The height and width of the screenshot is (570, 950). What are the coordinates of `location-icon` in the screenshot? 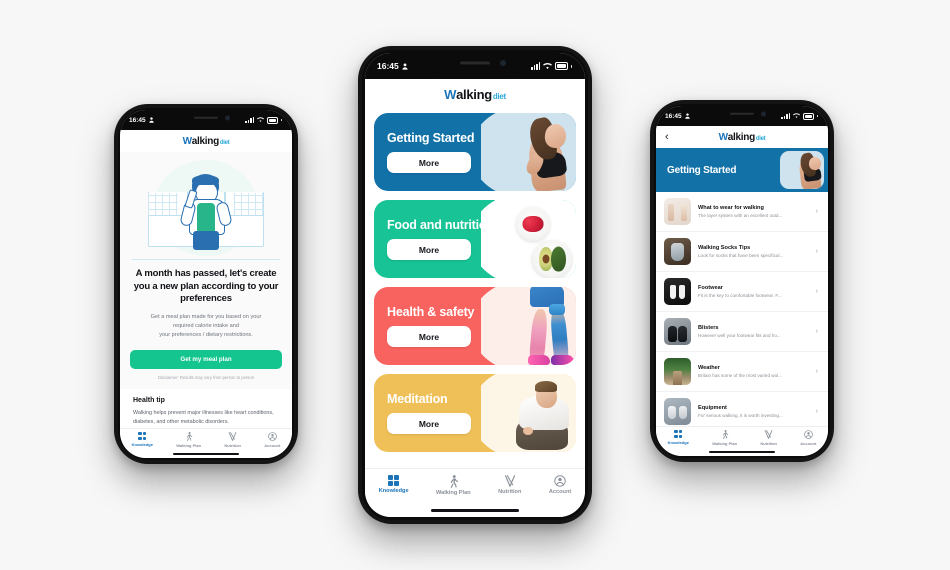 It's located at (405, 66).